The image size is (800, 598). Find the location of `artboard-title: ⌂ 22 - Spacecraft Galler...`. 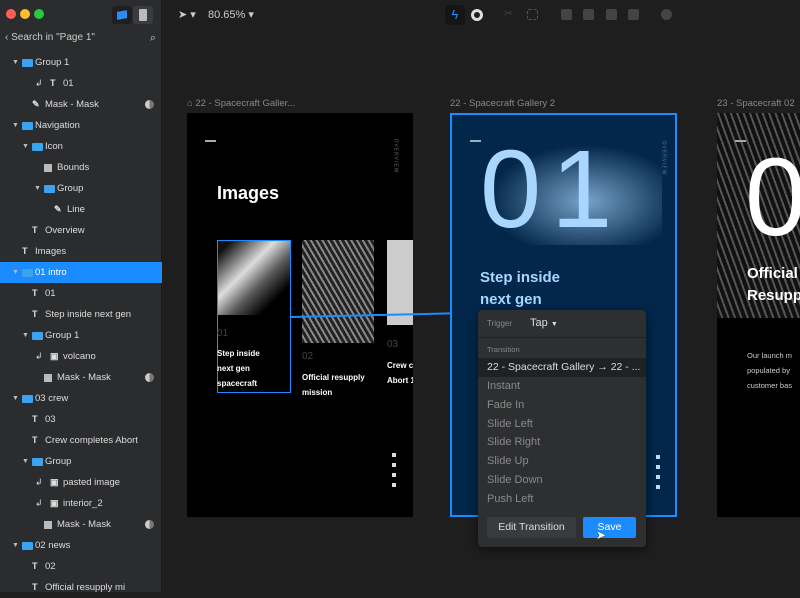

artboard-title: ⌂ 22 - Spacecraft Galler... is located at coordinates (241, 103).